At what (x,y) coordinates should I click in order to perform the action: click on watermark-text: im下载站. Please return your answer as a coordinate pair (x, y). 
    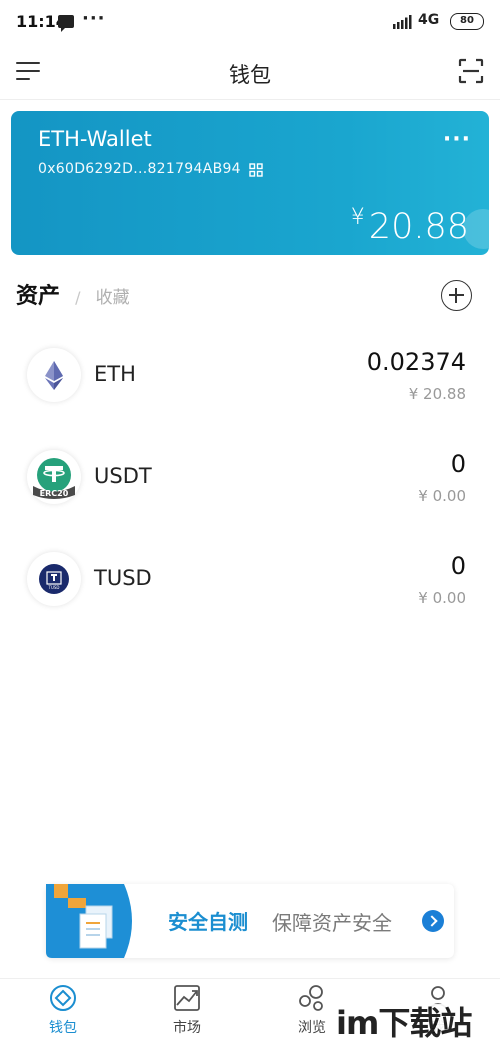
    Looking at the image, I should click on (404, 1022).